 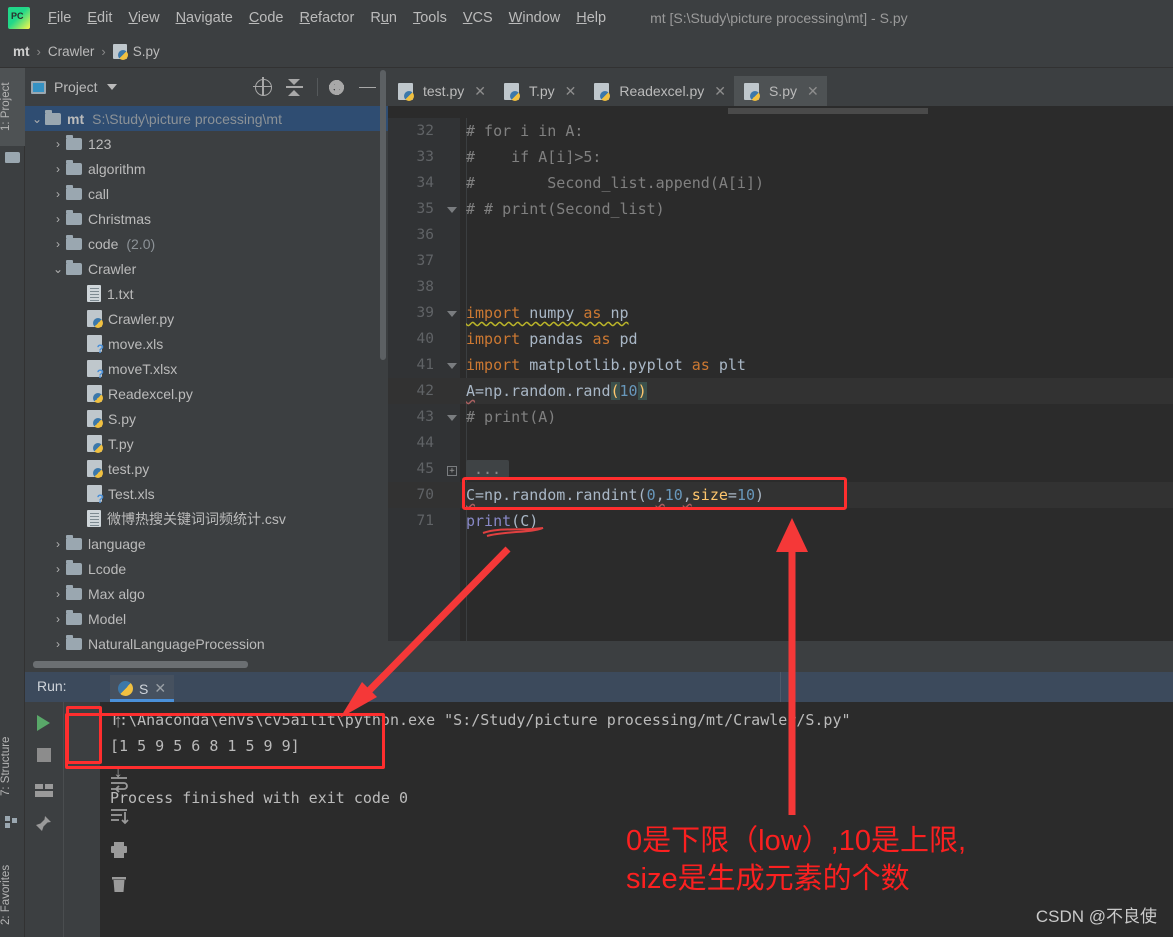 What do you see at coordinates (143, 18) in the screenshot?
I see `menu-item-view: View` at bounding box center [143, 18].